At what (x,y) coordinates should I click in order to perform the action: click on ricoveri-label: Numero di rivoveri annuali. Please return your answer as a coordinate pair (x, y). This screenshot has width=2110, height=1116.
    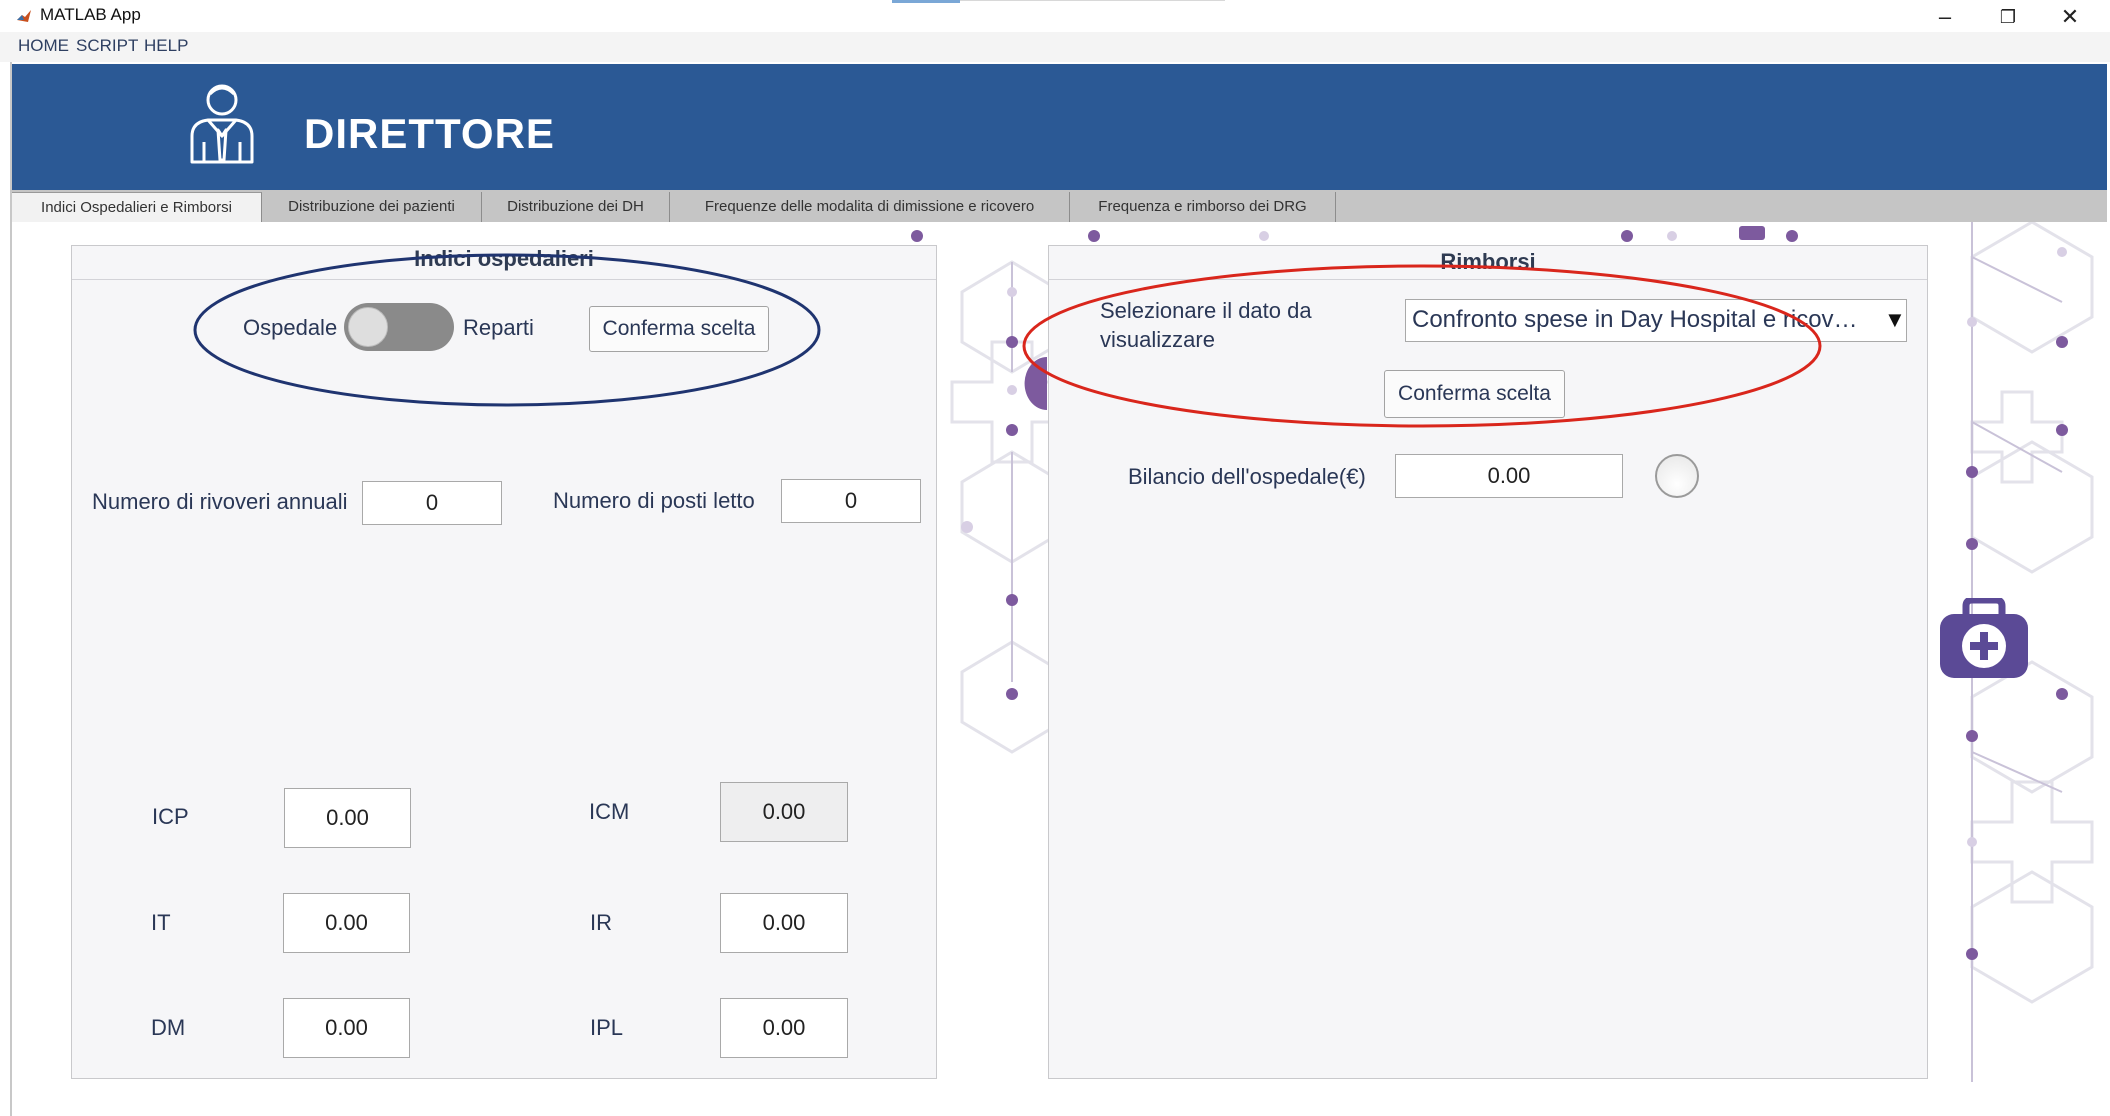
    Looking at the image, I should click on (220, 501).